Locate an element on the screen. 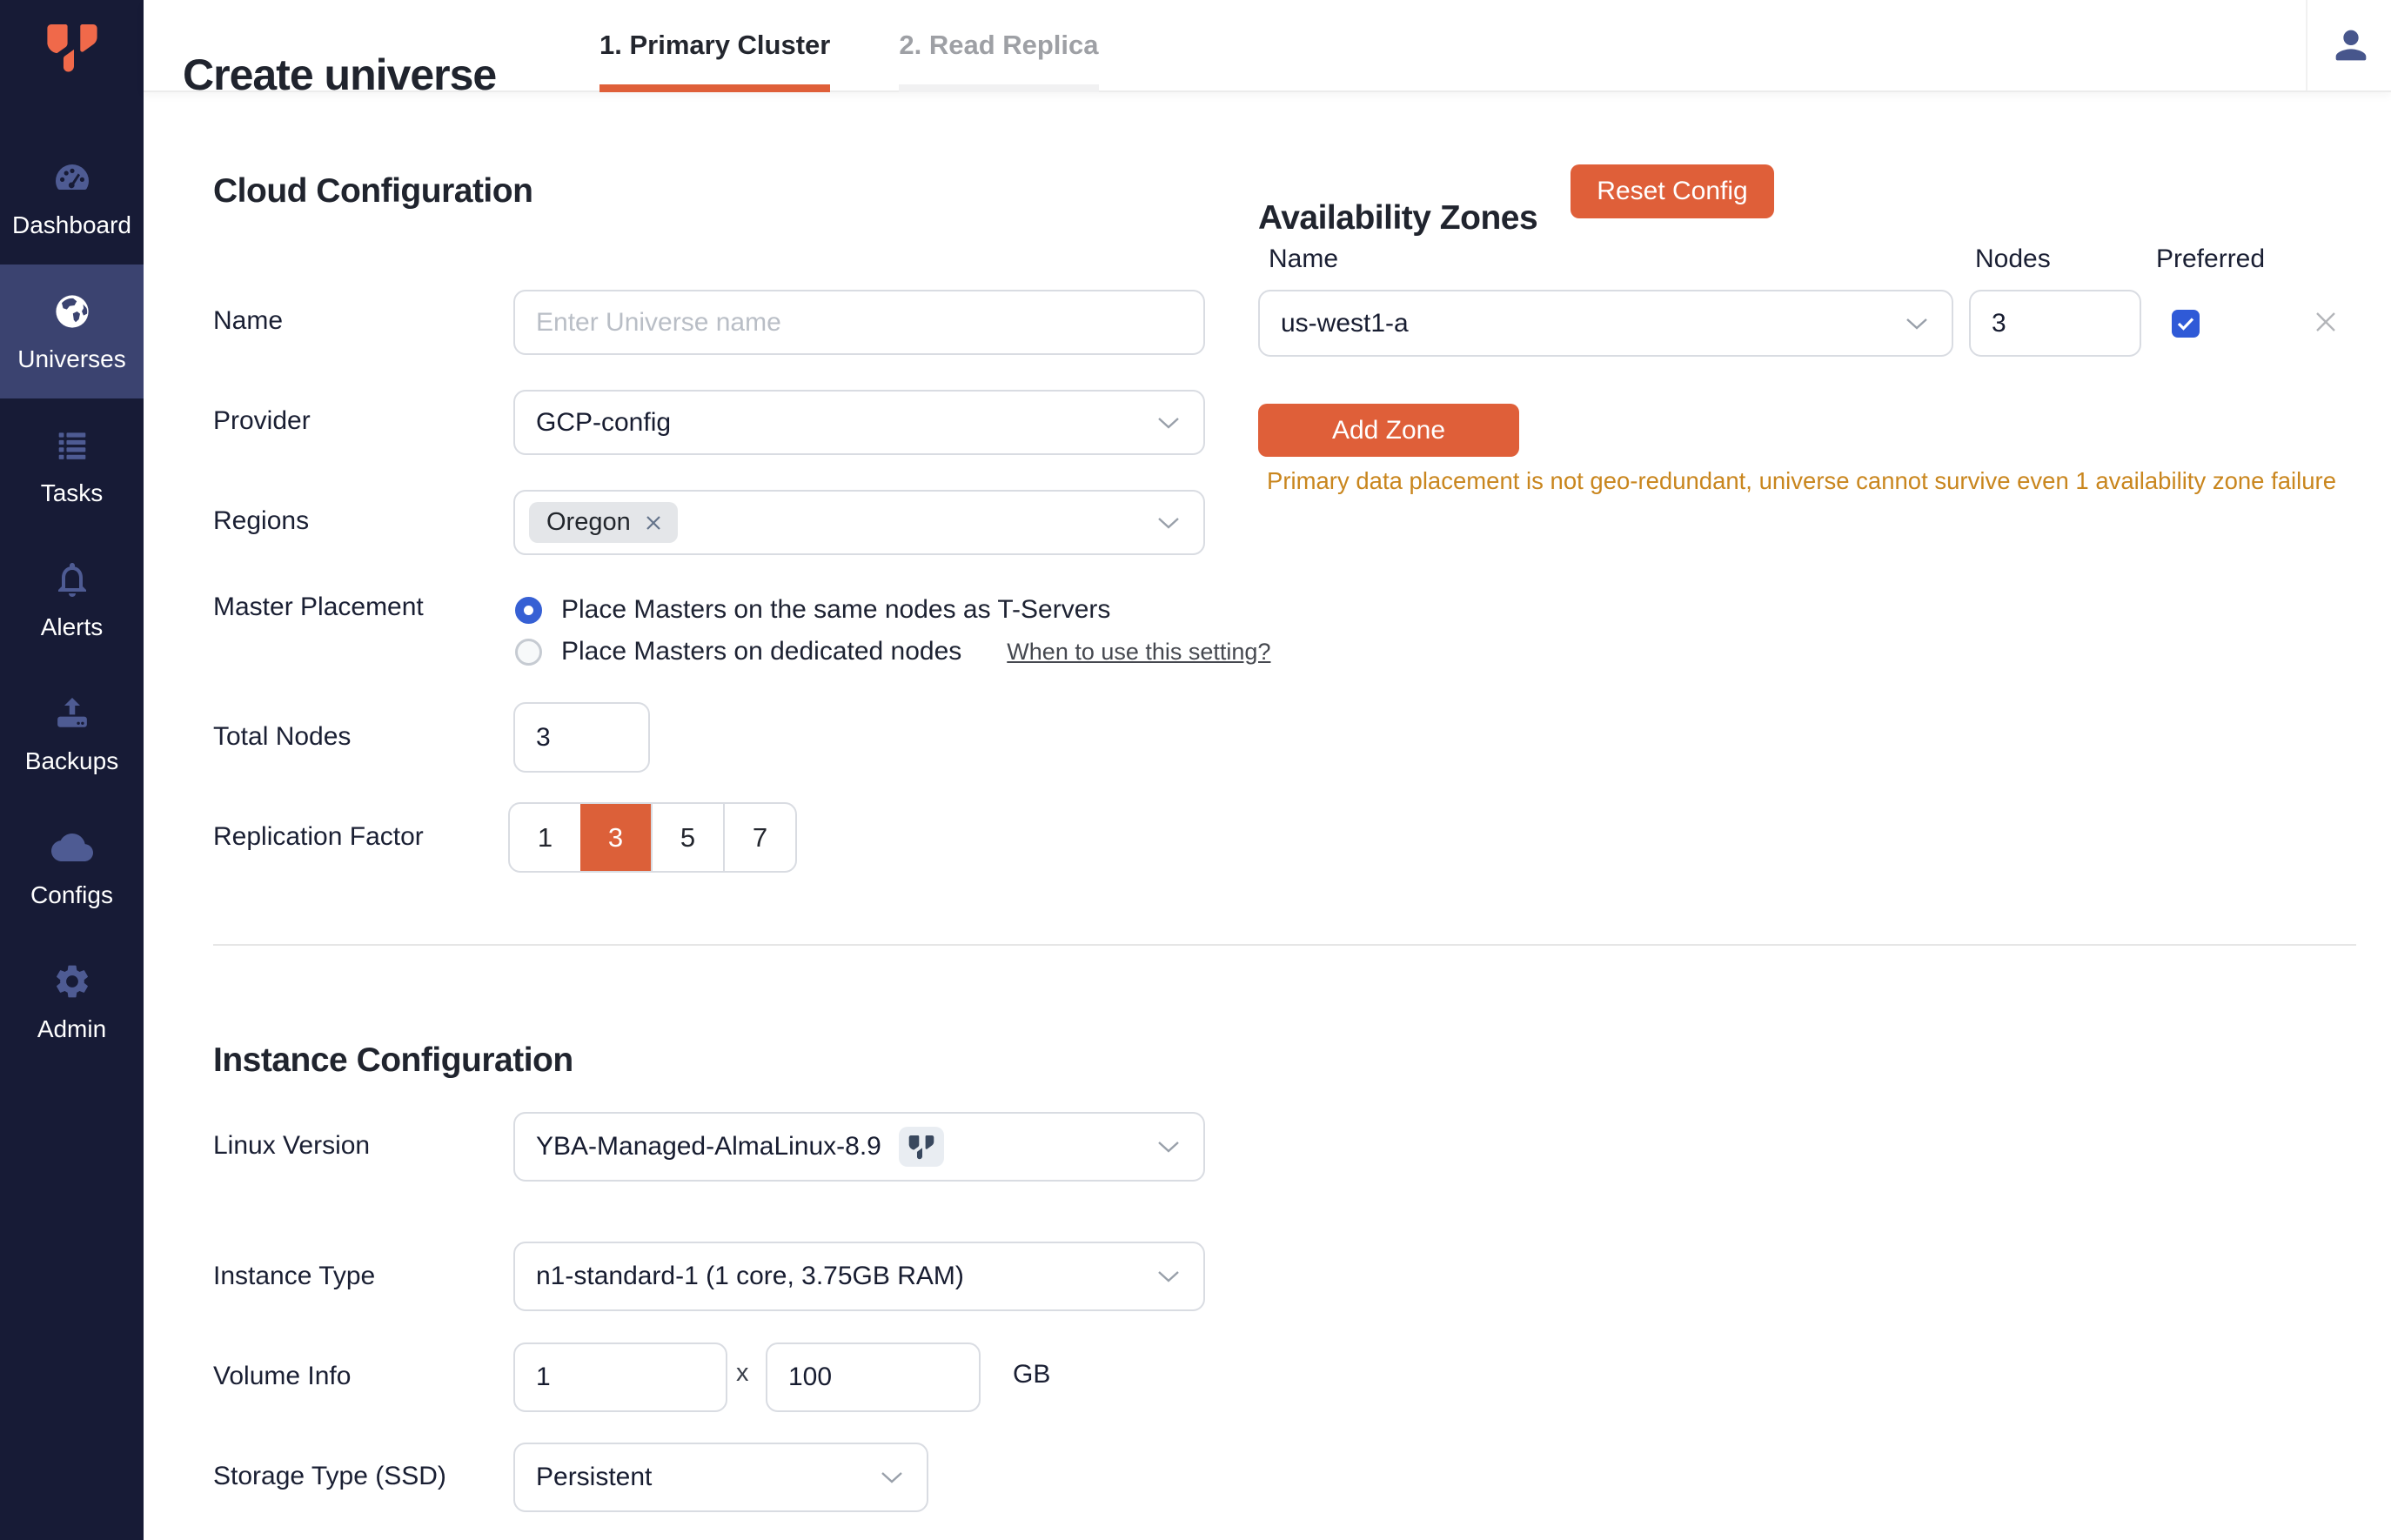  sidebar-item-backups: Backups is located at coordinates (72, 733).